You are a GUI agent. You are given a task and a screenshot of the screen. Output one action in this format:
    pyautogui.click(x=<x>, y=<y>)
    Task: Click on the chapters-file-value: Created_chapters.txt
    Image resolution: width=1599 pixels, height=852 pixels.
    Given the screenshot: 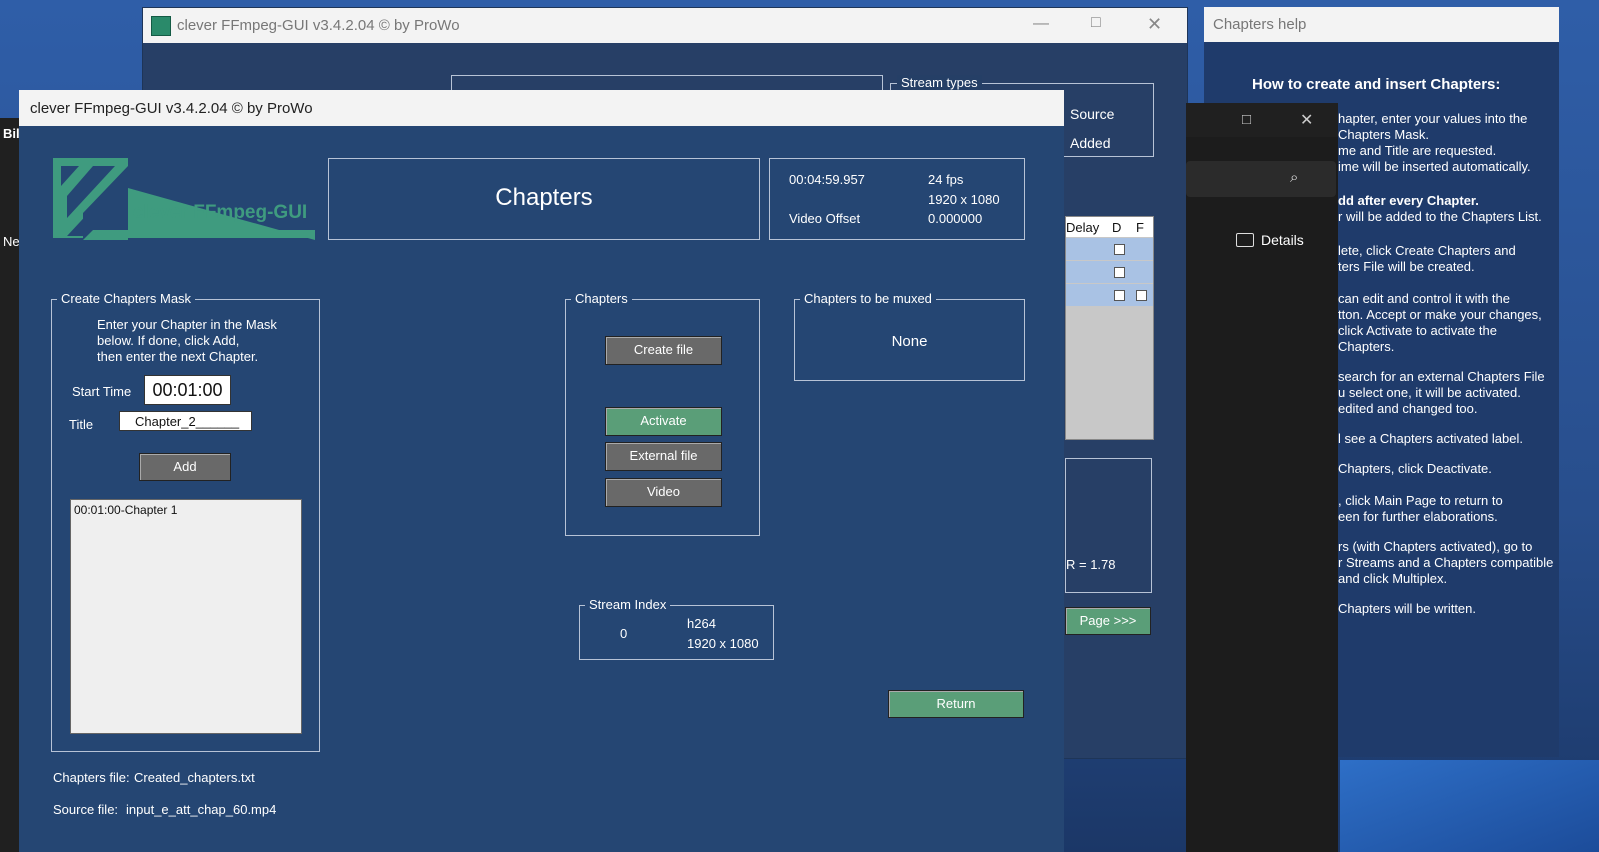 What is the action you would take?
    pyautogui.click(x=194, y=777)
    